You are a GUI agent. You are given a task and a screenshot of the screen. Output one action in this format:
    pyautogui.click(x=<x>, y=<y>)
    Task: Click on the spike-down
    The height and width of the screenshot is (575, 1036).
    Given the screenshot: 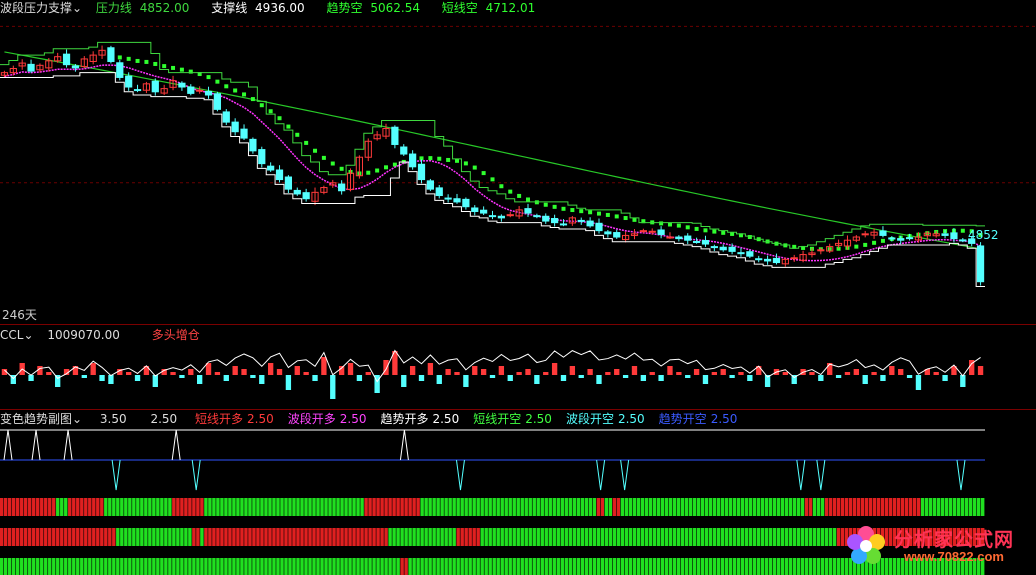 What is the action you would take?
    pyautogui.click(x=801, y=475)
    